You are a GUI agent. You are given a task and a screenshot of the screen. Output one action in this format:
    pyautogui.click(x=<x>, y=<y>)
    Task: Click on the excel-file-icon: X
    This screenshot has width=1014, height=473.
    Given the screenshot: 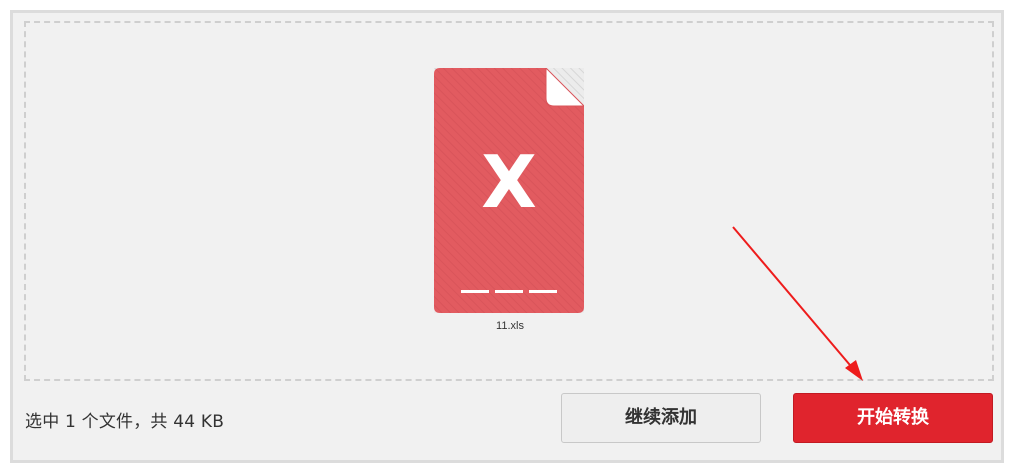 What is the action you would take?
    pyautogui.click(x=509, y=190)
    